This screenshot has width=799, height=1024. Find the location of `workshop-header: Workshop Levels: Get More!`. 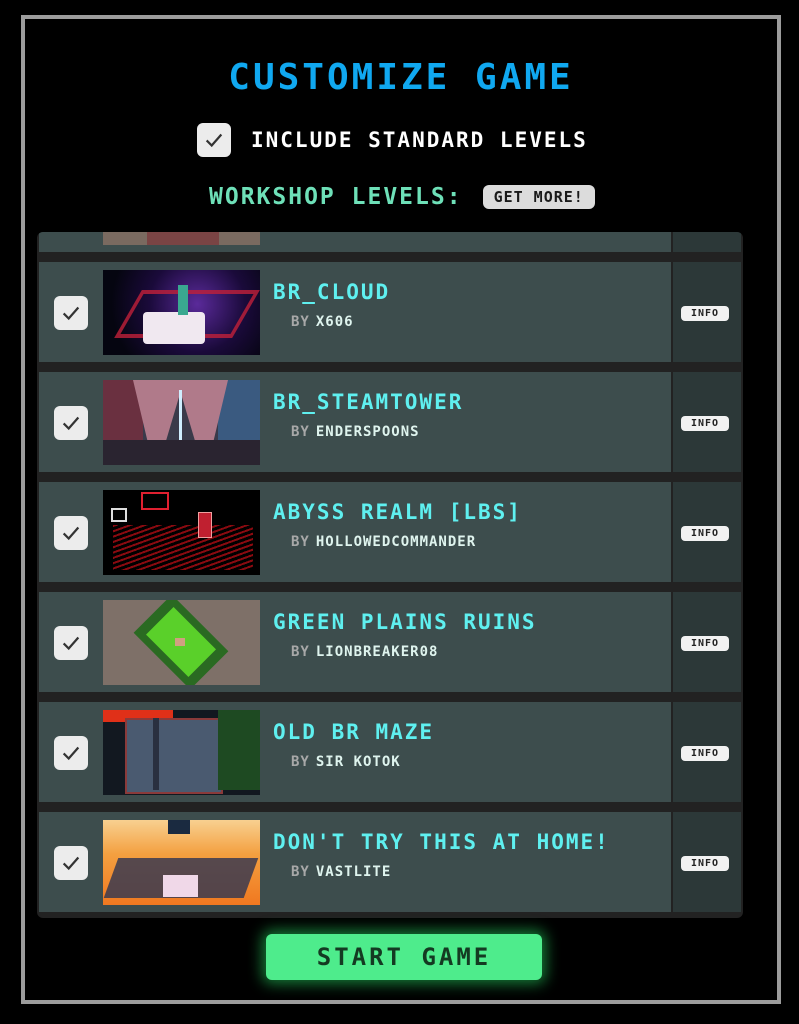

workshop-header: Workshop Levels: Get More! is located at coordinates (402, 197).